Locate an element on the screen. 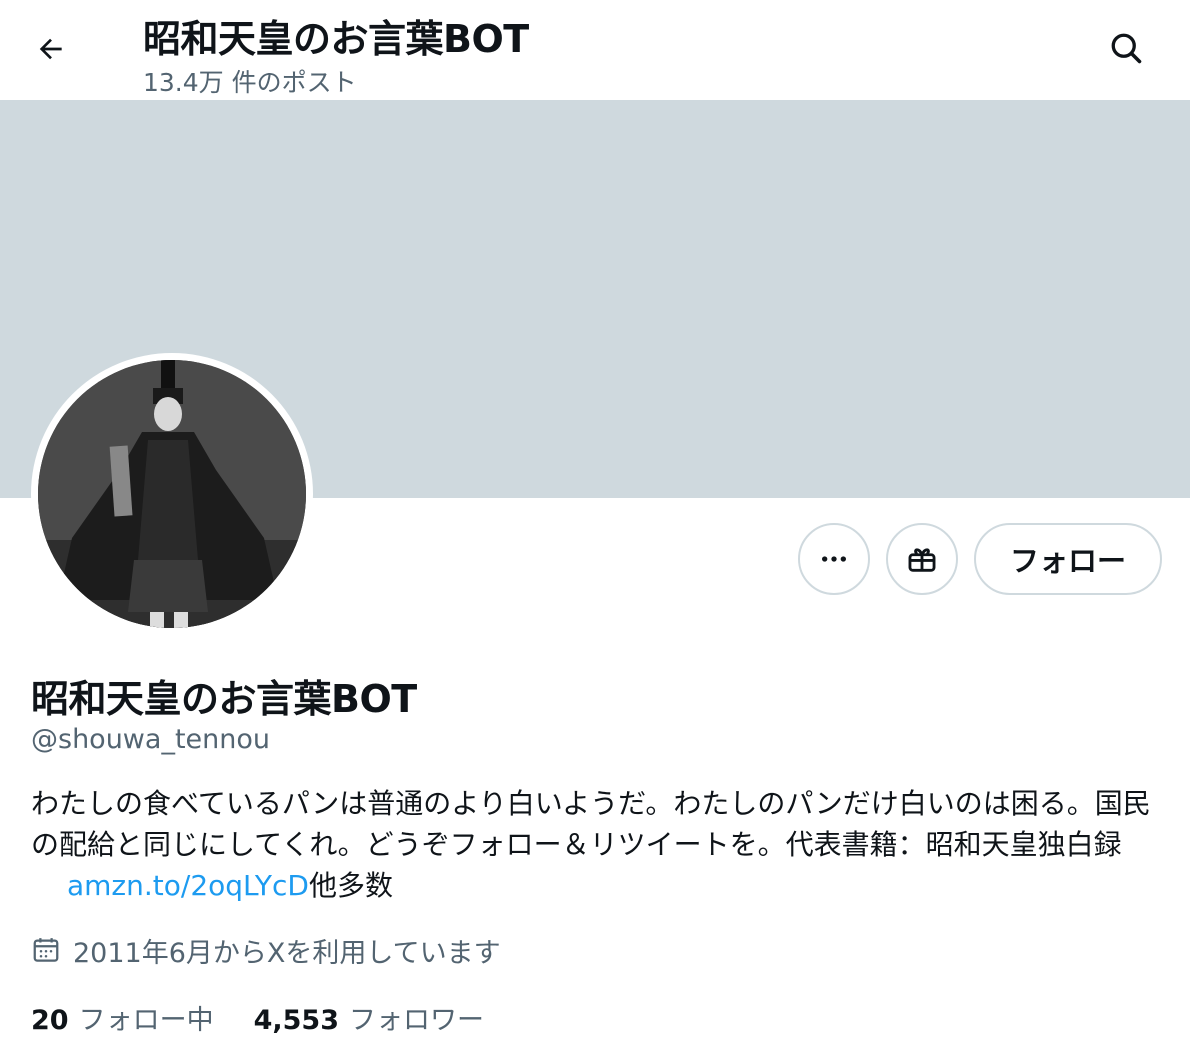 The image size is (1190, 1062). follow-button: フォロー is located at coordinates (1068, 559).